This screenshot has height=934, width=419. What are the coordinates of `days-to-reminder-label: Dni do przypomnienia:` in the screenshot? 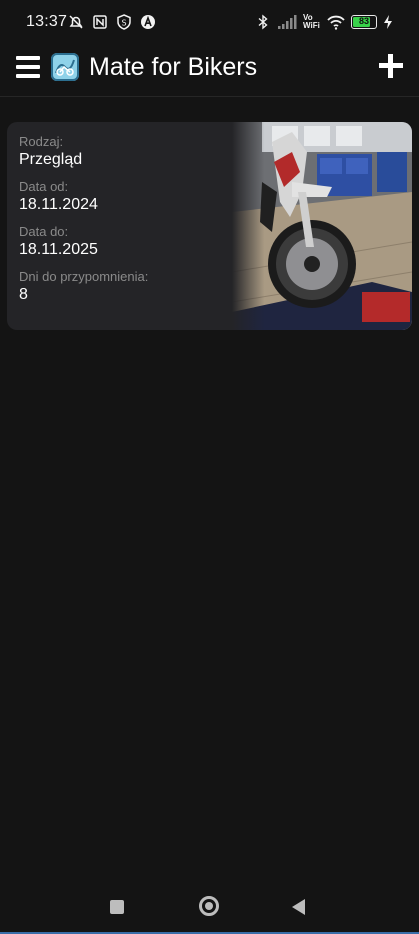 It's located at (84, 276).